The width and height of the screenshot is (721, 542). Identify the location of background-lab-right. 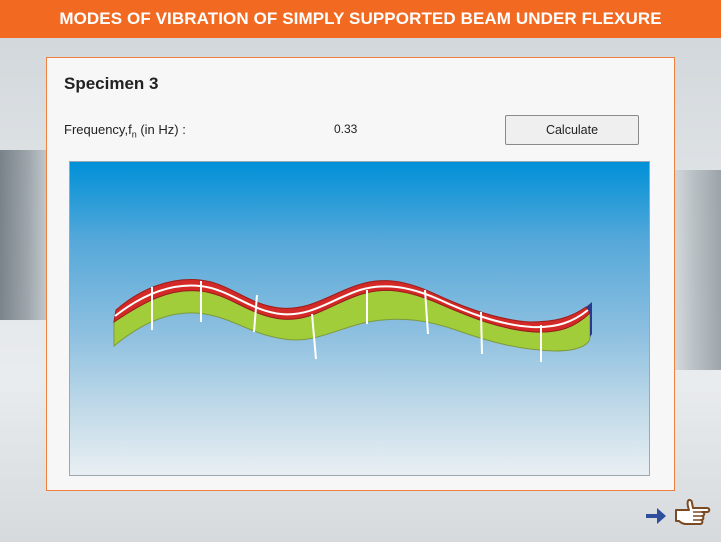
(698, 270).